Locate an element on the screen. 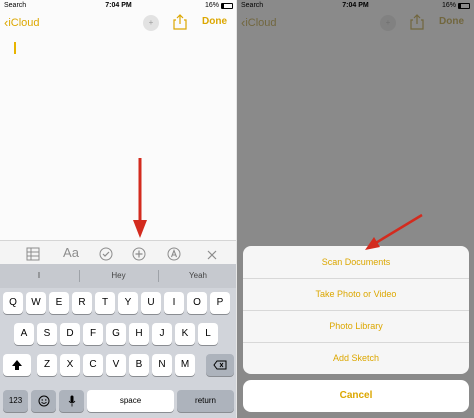 Image resolution: width=474 pixels, height=418 pixels. key-l: L is located at coordinates (208, 334).